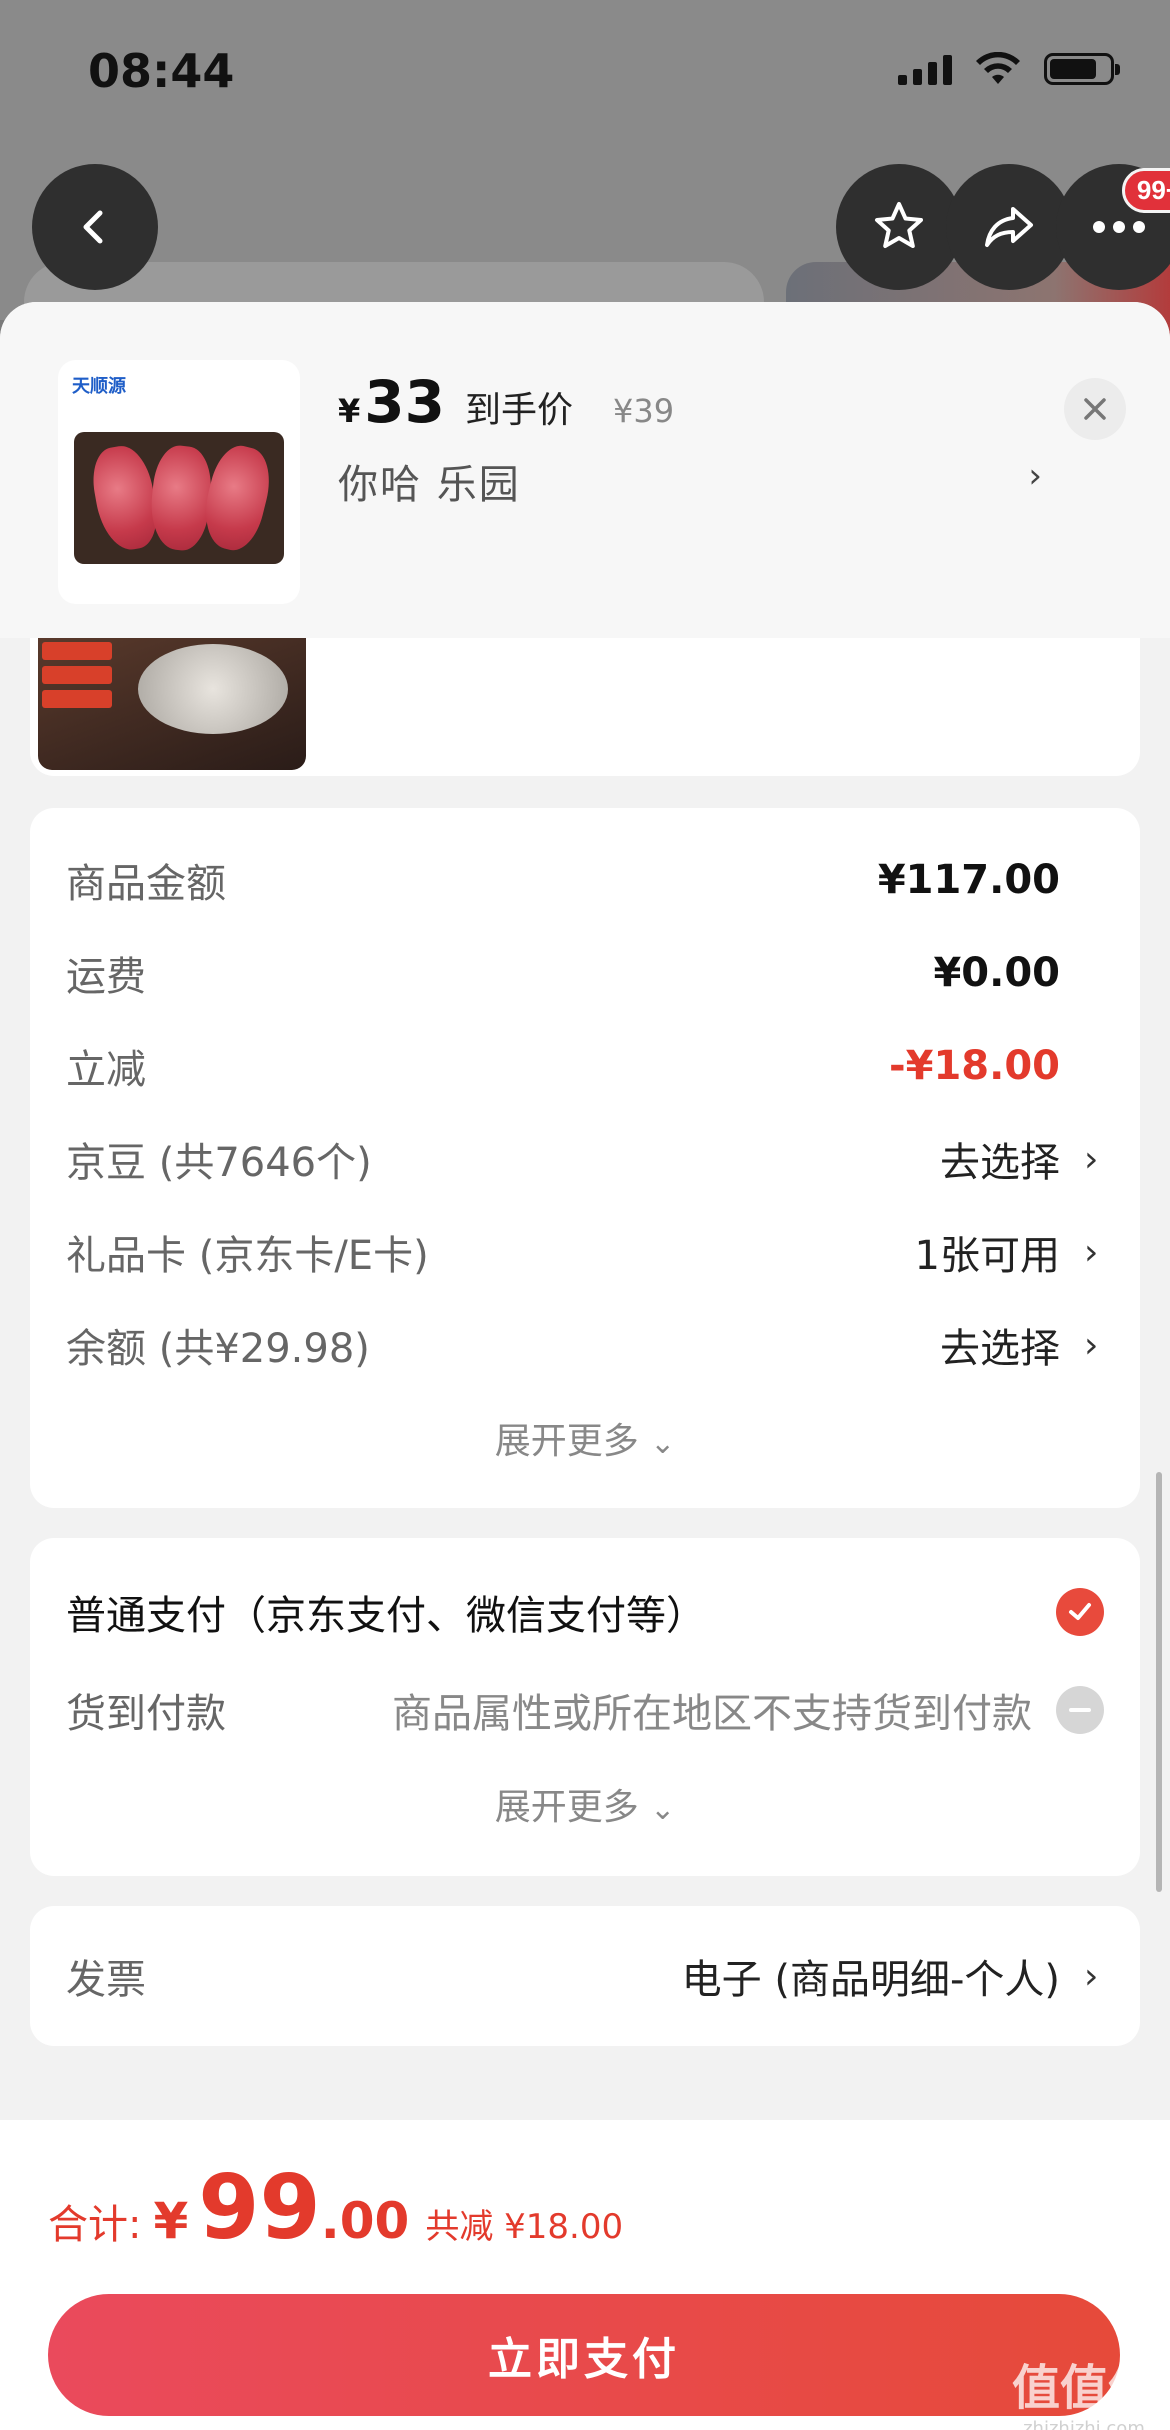  I want to click on invoice-card: 发票 电子 (商品明细-个人) ›, so click(585, 1976).